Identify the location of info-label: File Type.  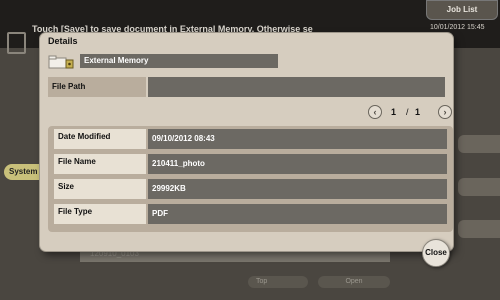
(100, 214).